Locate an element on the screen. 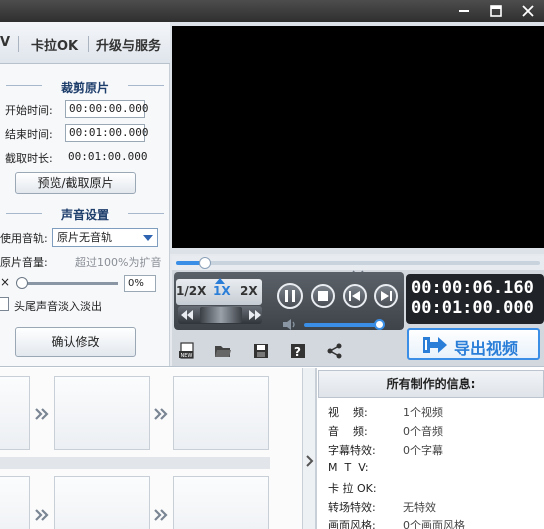 The height and width of the screenshot is (529, 544). pause-button is located at coordinates (290, 296).